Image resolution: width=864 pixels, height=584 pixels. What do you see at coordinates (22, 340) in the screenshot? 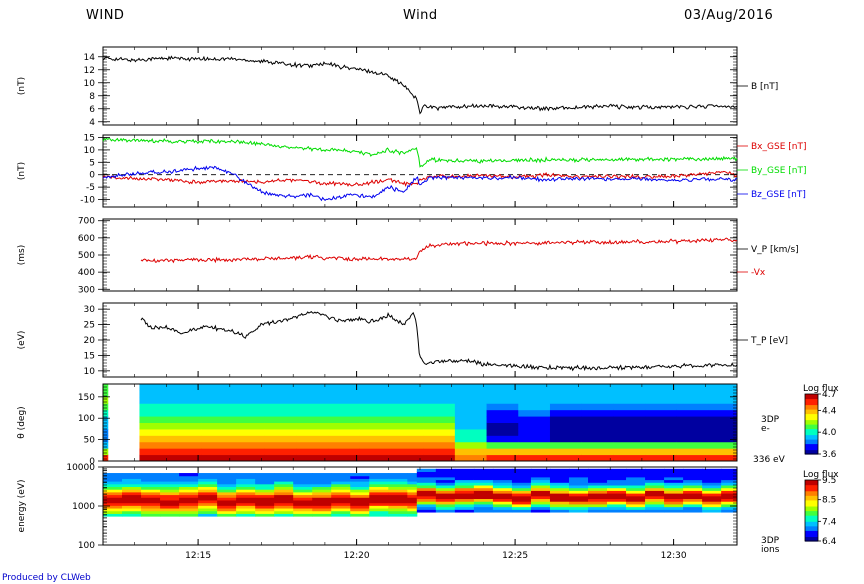
I see `y-axis-label-3: (eV)` at bounding box center [22, 340].